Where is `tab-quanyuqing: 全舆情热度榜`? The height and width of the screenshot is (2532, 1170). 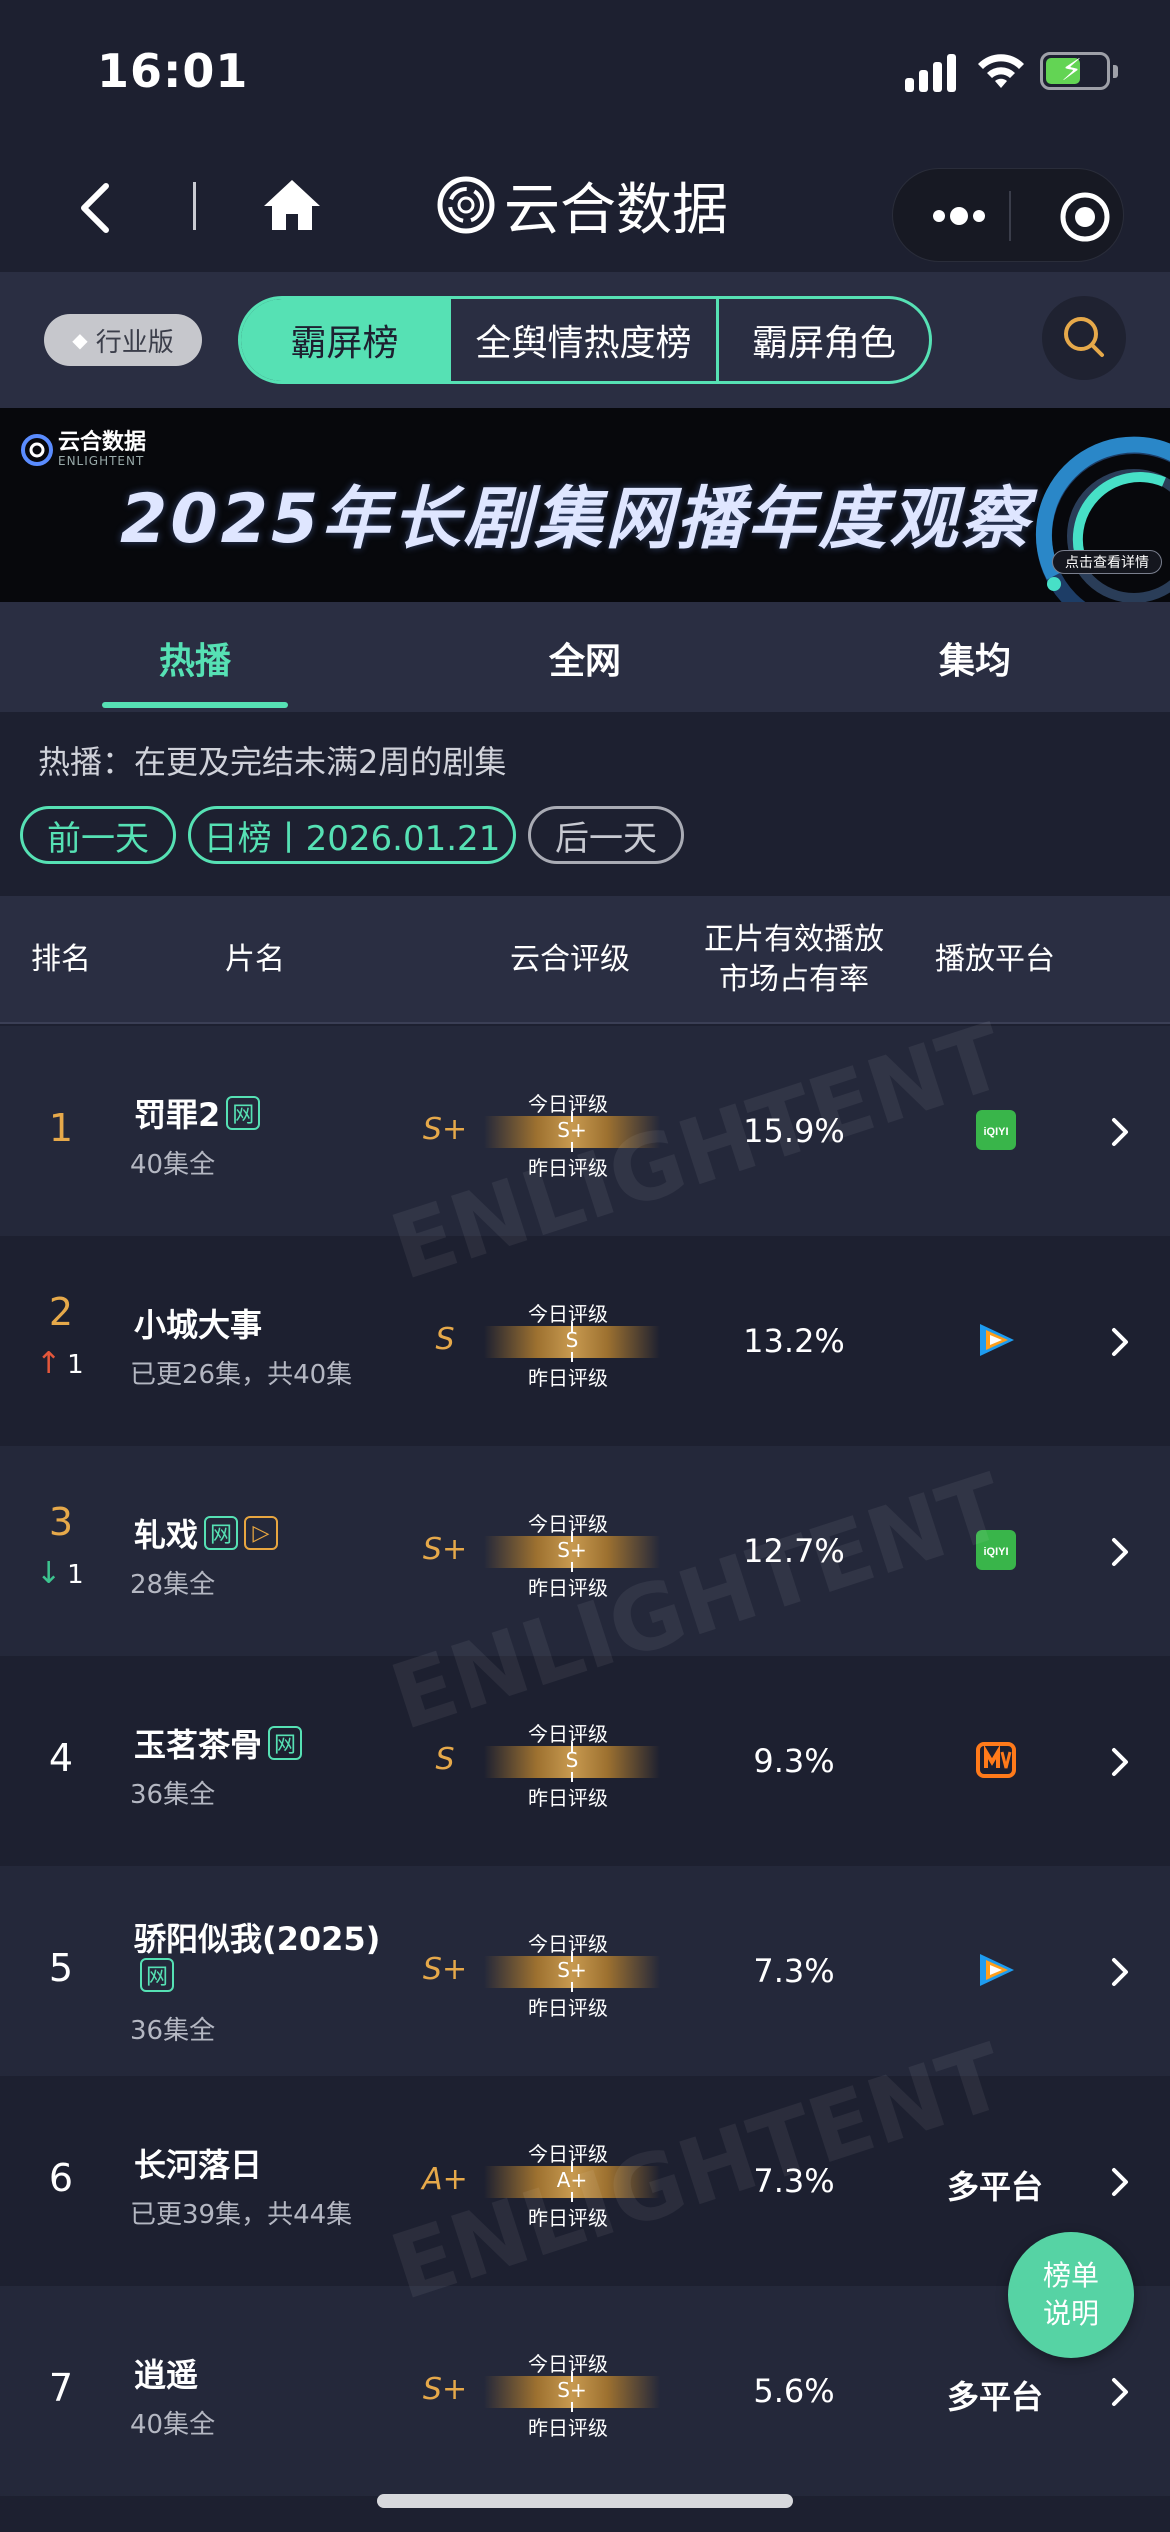
tab-quanyuqing: 全舆情热度榜 is located at coordinates (585, 340).